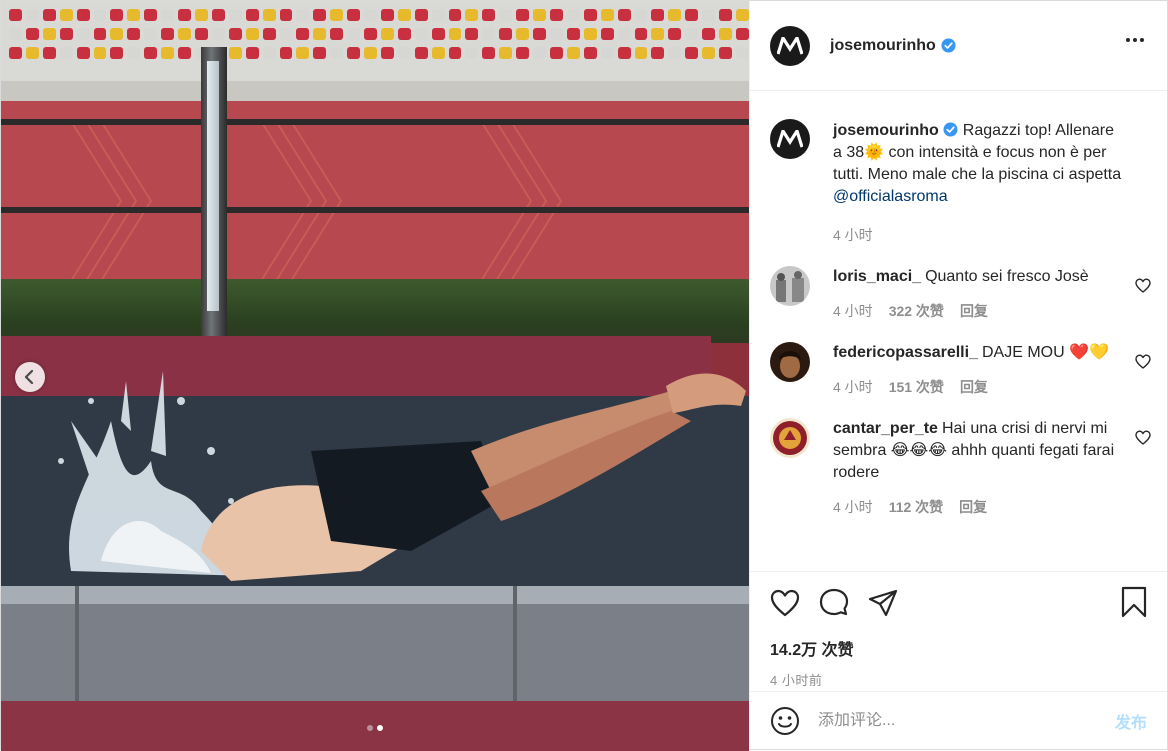 Image resolution: width=1168 pixels, height=751 pixels. What do you see at coordinates (834, 603) in the screenshot?
I see `comment-icon` at bounding box center [834, 603].